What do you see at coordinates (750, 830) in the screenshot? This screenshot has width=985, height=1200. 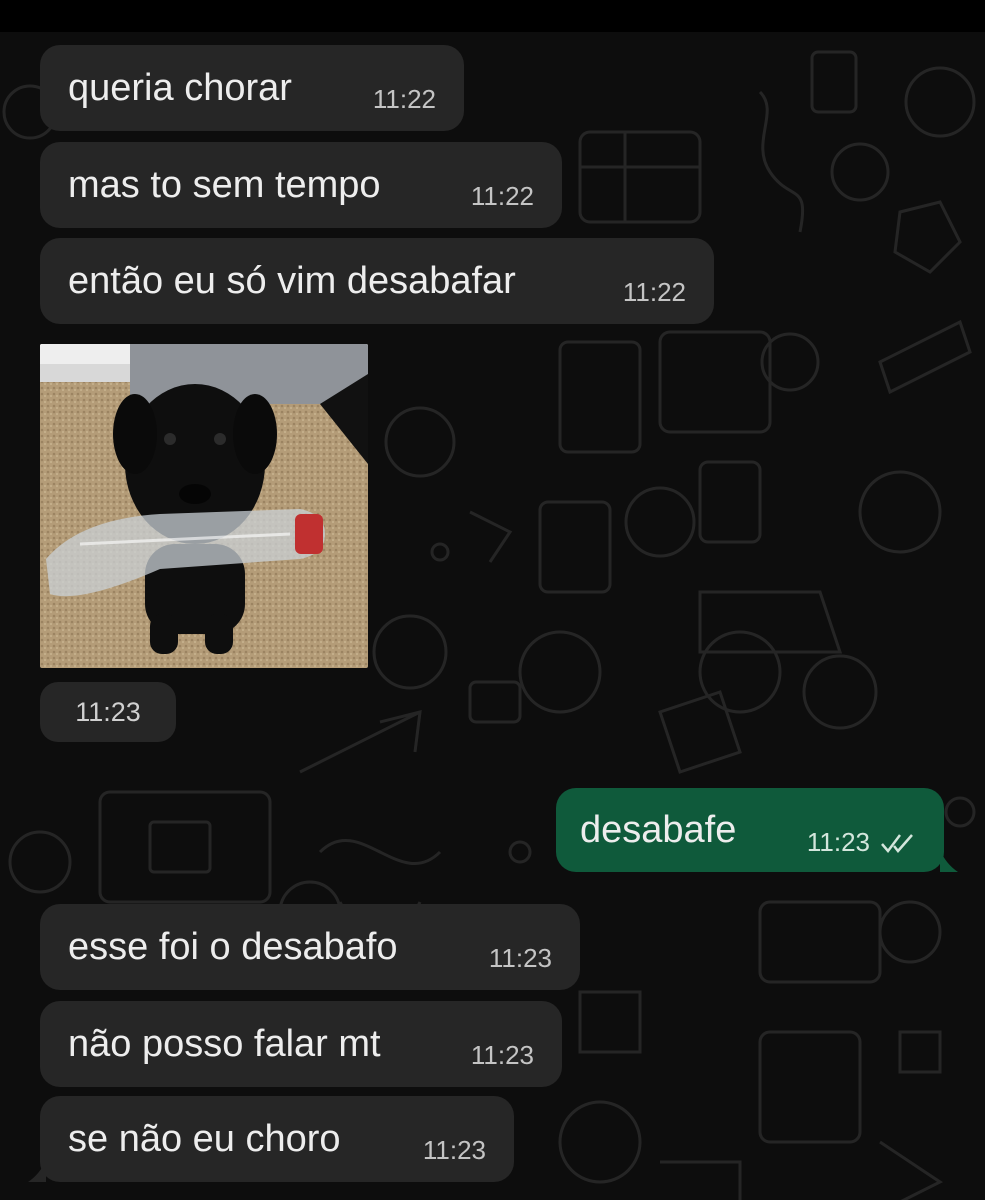 I see `message-bubble-outgoing: desabafe 11:23` at bounding box center [750, 830].